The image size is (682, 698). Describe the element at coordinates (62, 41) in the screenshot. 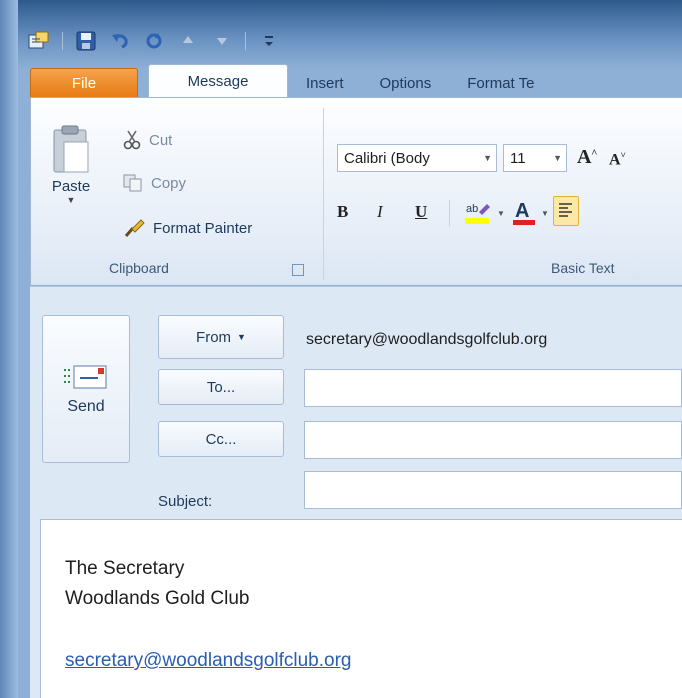

I see `qat-separator` at that location.